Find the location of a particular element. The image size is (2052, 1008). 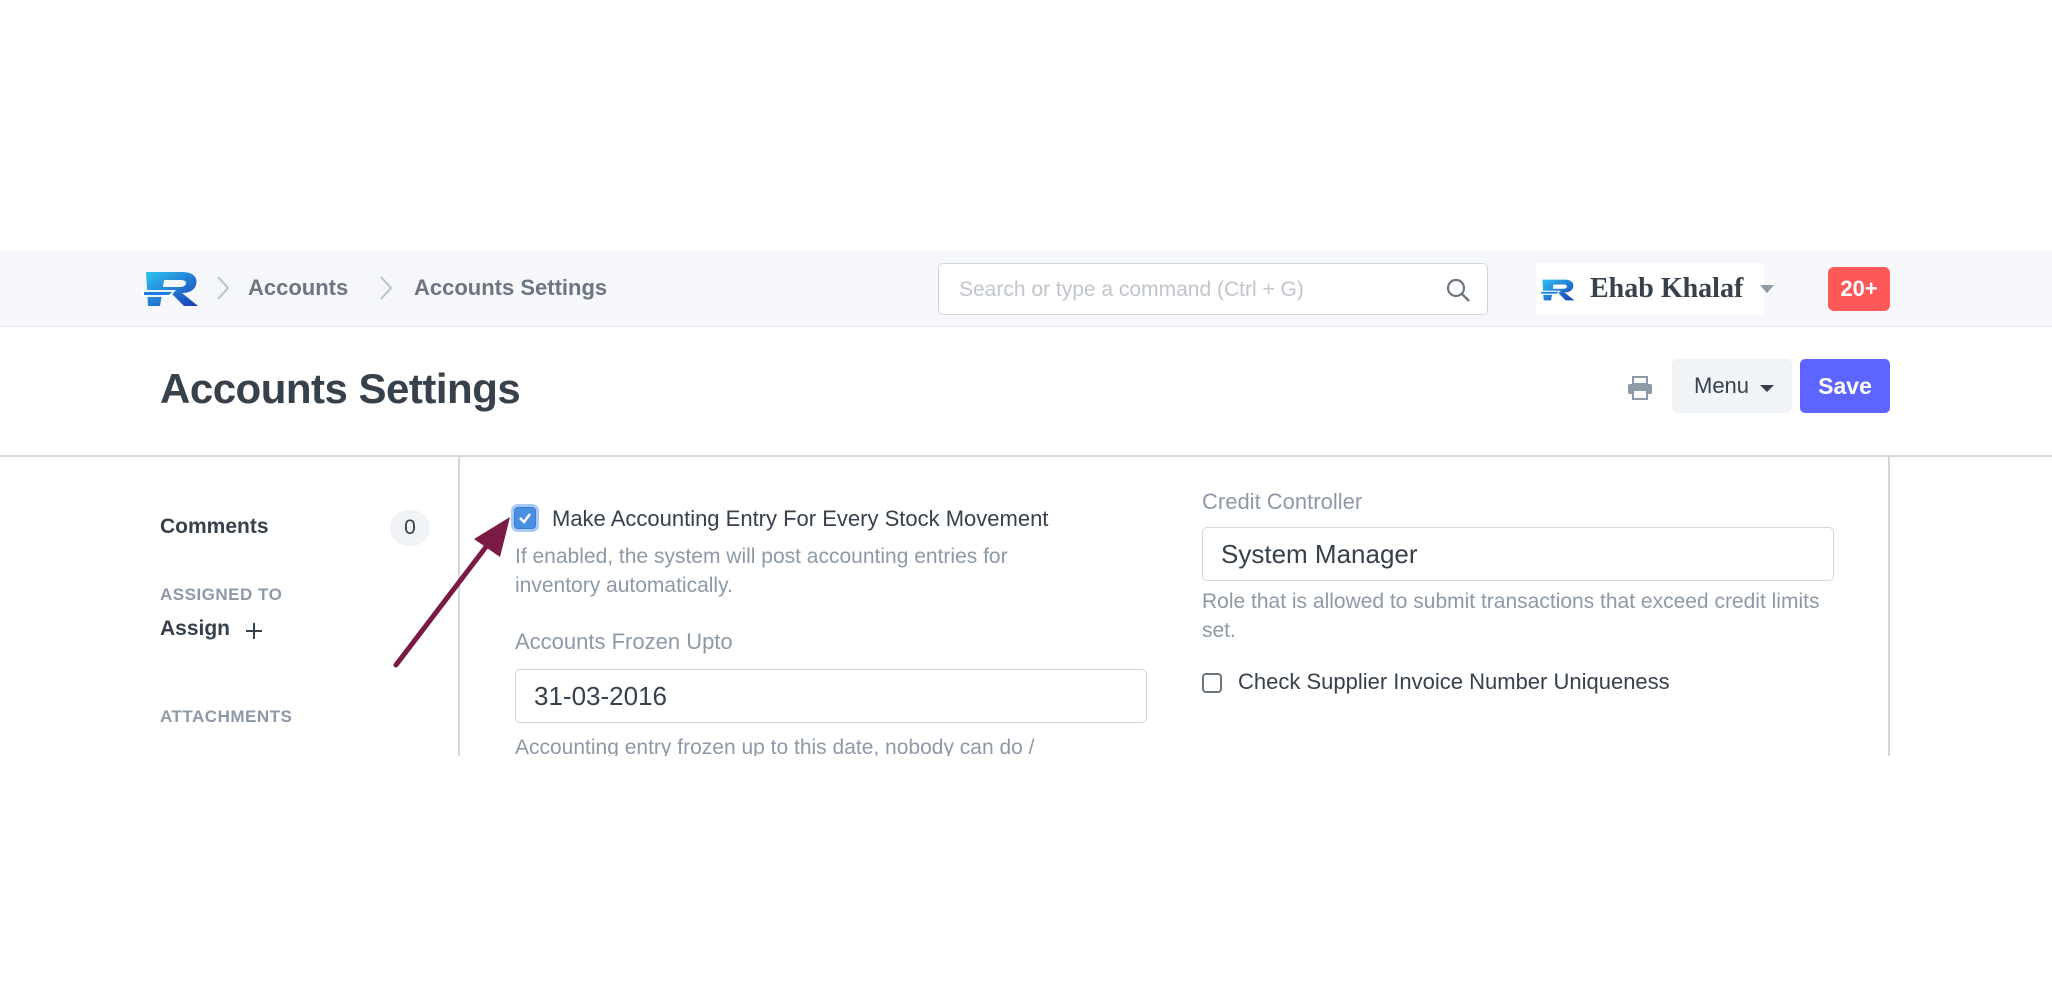

check-supplier-invoice-label: Check Supplier Invoice Number Uniqueness is located at coordinates (1454, 682).